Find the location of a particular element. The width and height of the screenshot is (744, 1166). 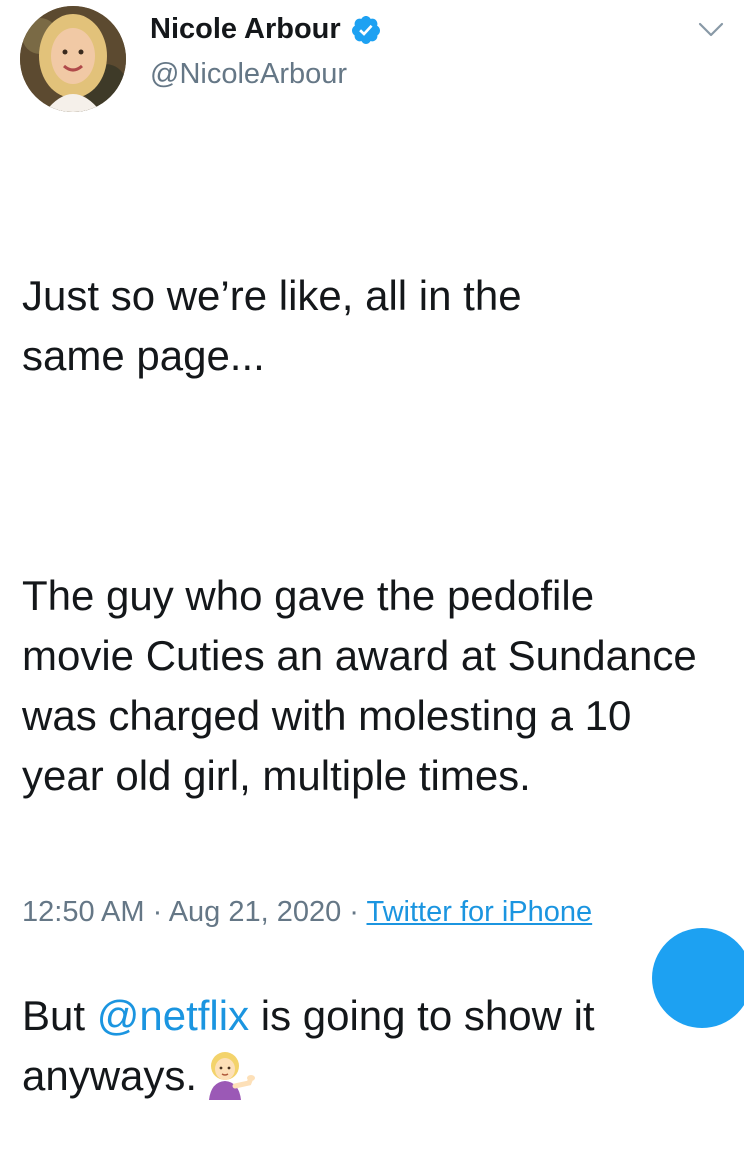

tweet-line-1: Just so we’re like, all in the is located at coordinates (272, 295).